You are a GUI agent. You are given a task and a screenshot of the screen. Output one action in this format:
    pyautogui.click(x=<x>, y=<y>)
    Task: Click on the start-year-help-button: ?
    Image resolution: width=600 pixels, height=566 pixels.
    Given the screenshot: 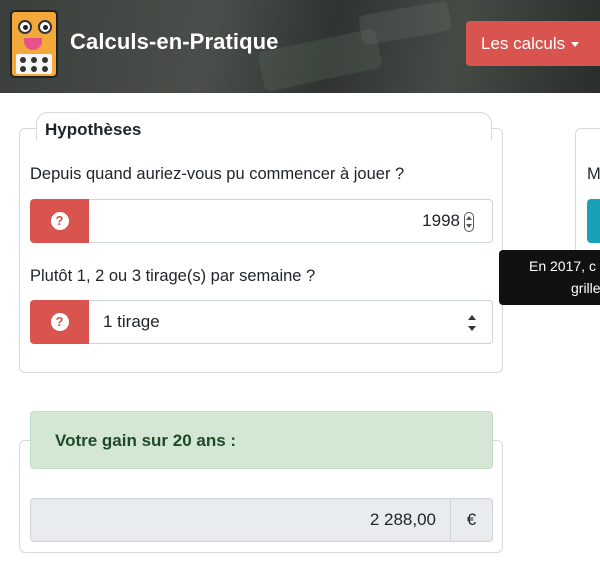 What is the action you would take?
    pyautogui.click(x=59, y=221)
    